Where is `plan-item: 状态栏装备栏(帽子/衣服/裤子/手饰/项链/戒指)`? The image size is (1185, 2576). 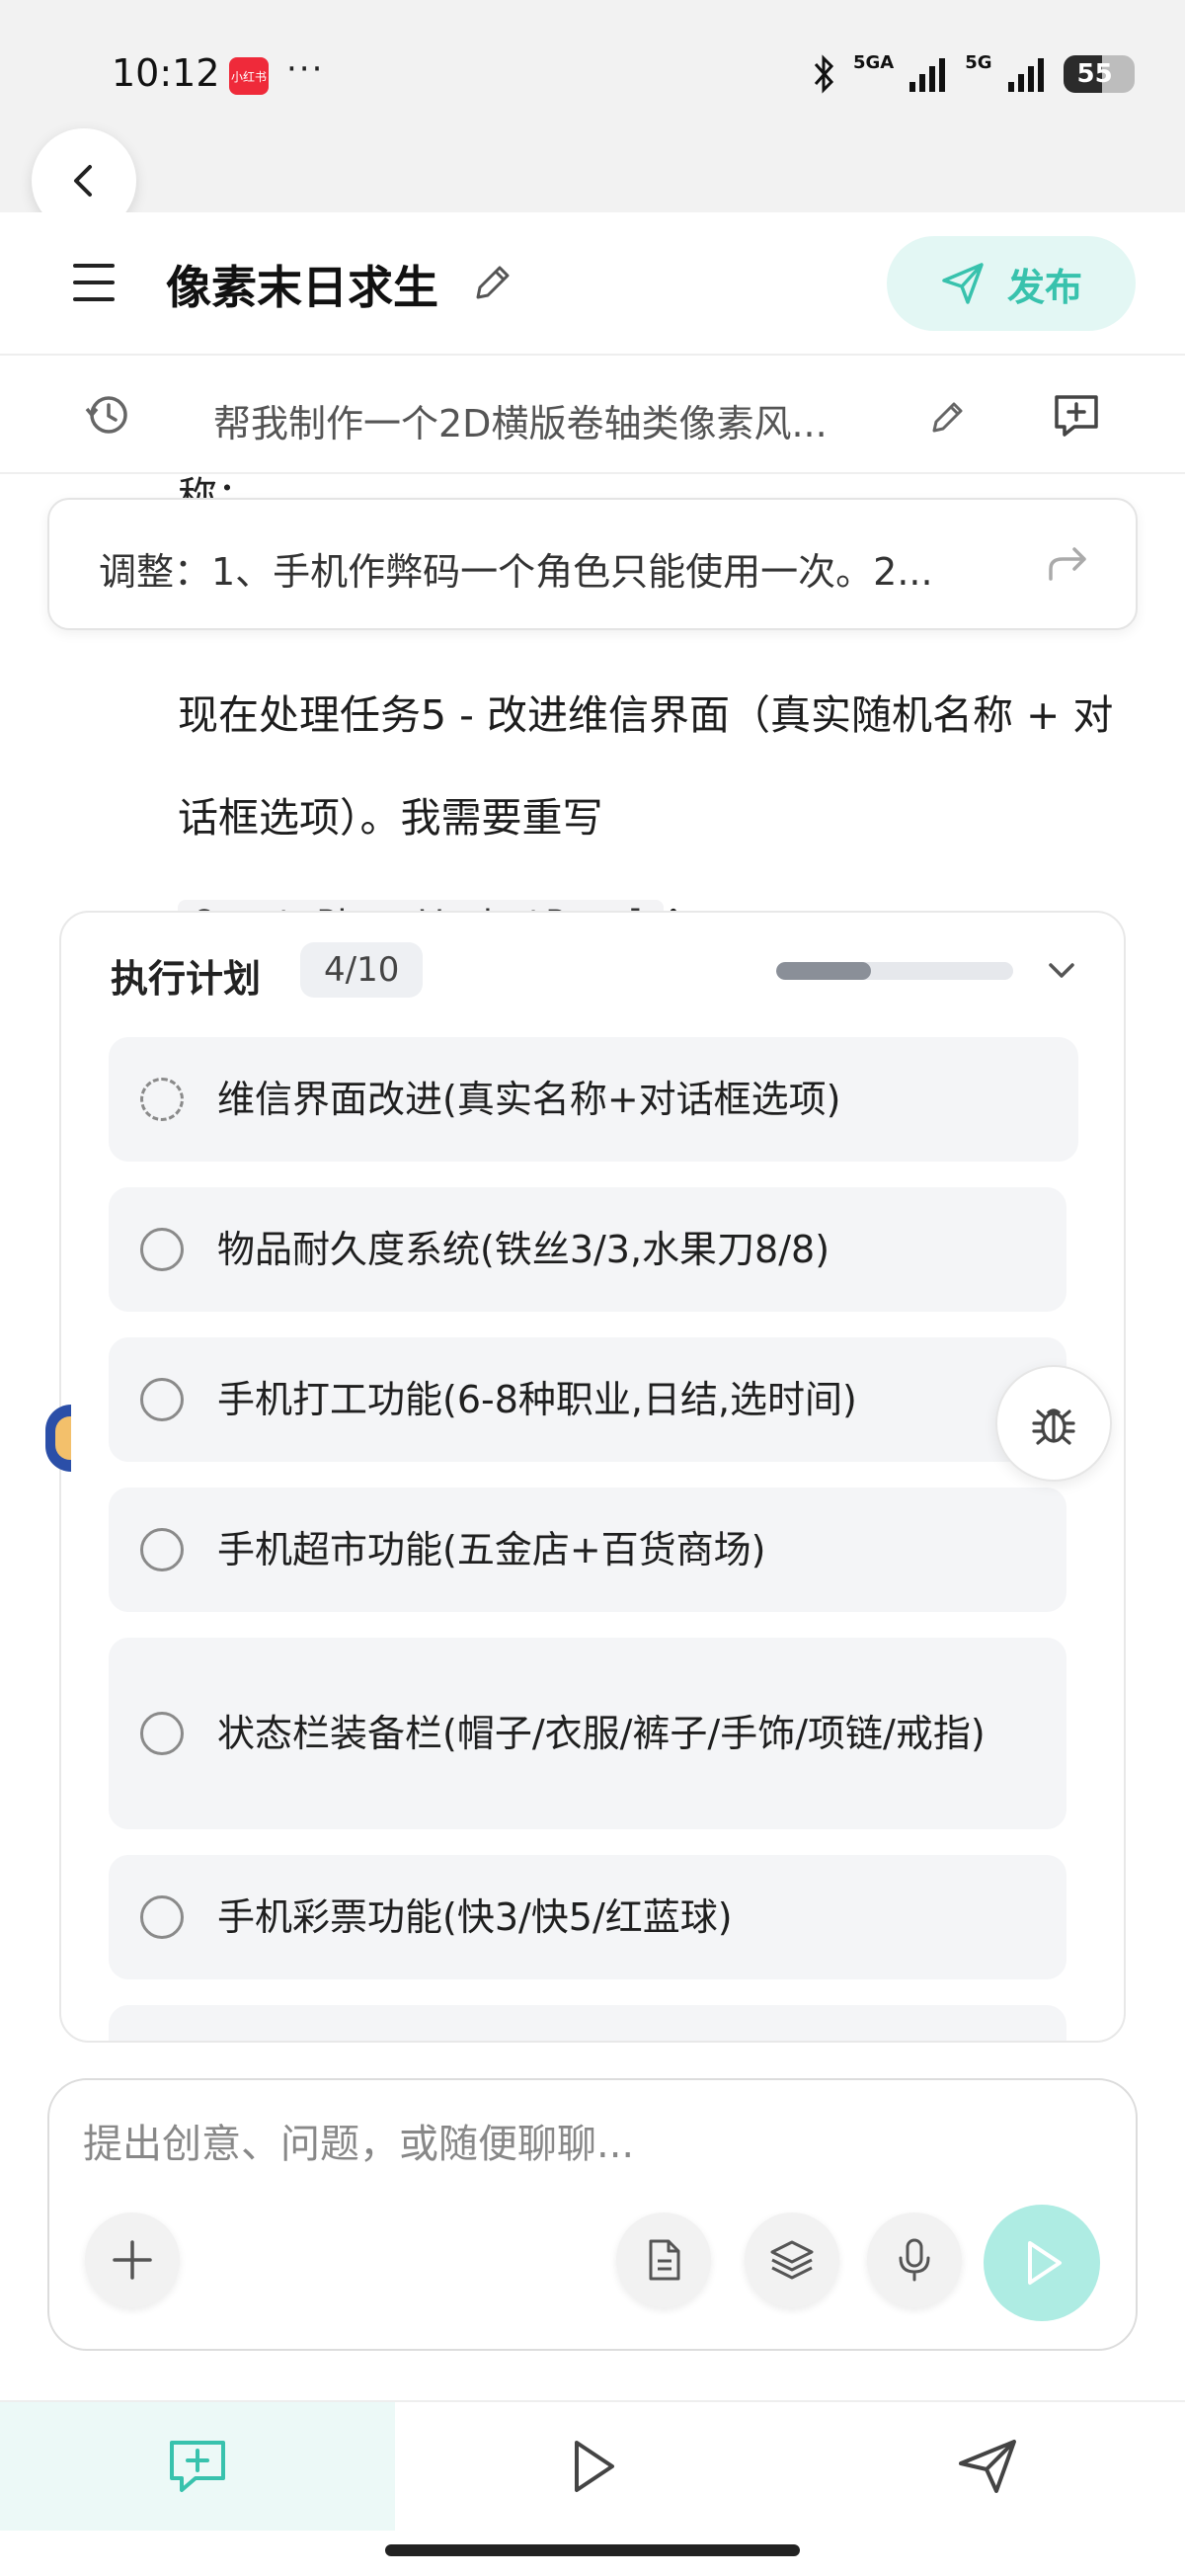 plan-item: 状态栏装备栏(帽子/衣服/裤子/手饰/项链/戒指) is located at coordinates (587, 1733).